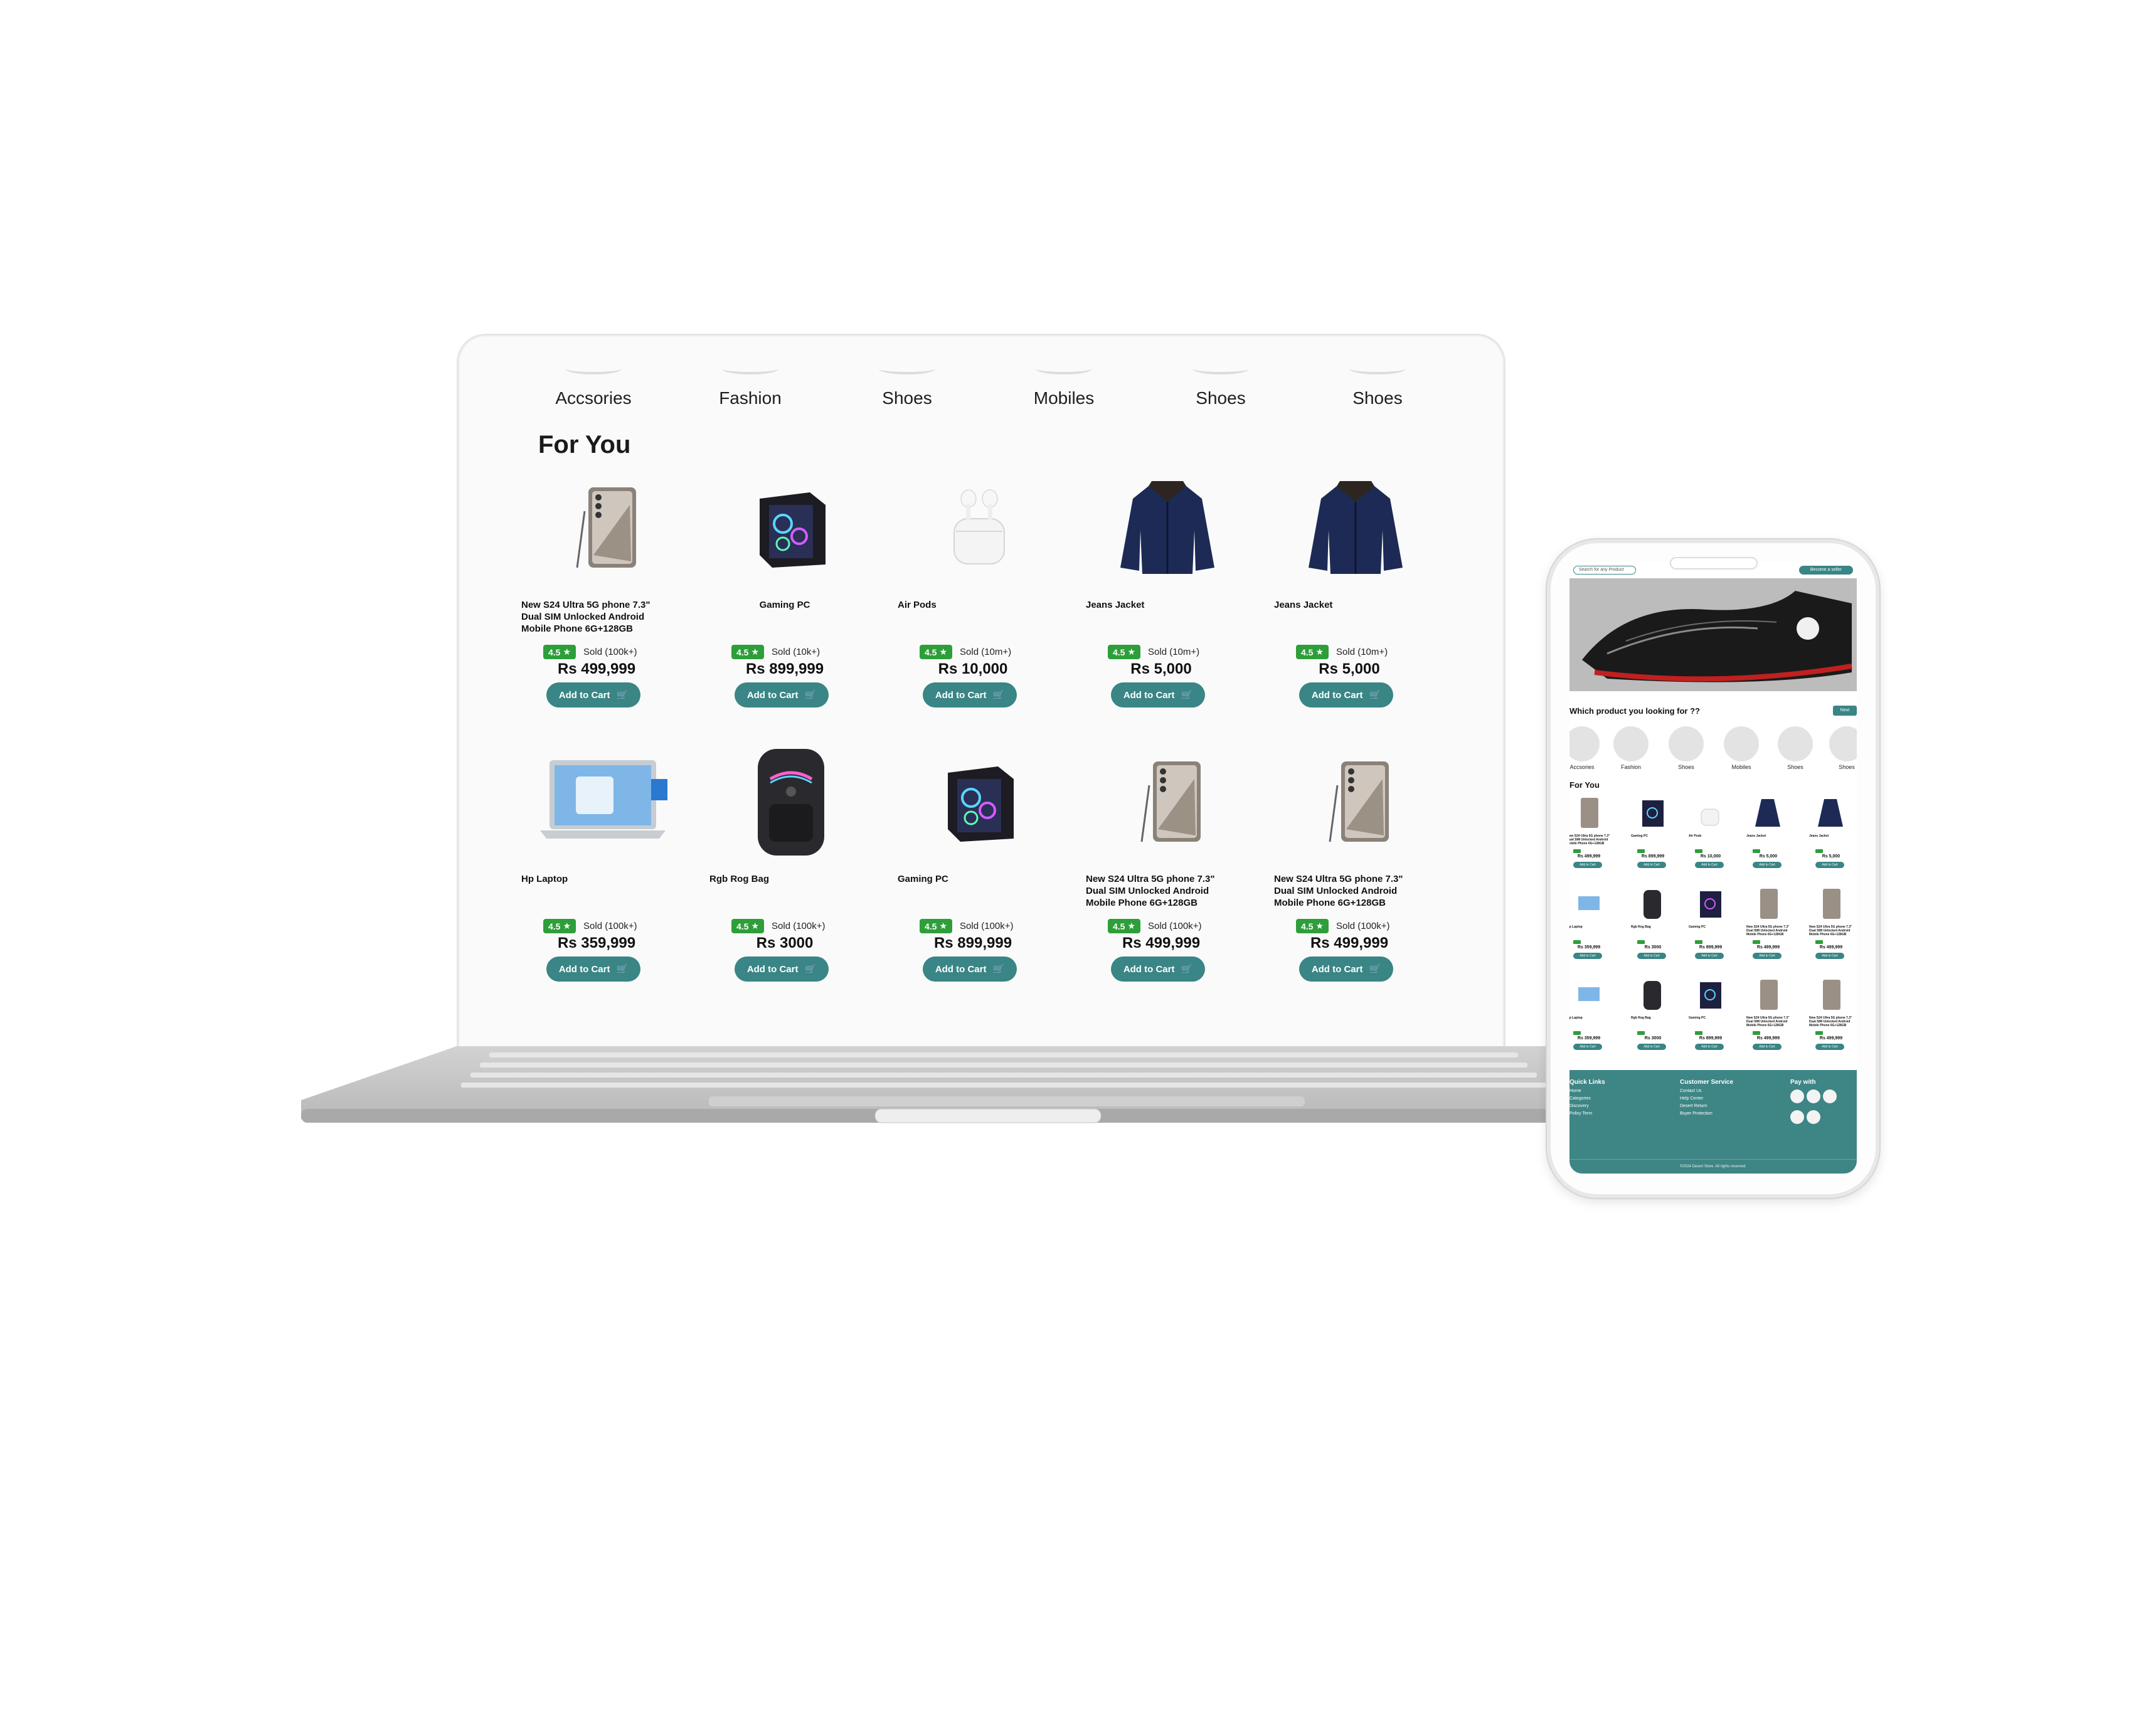 The width and height of the screenshot is (2156, 1733). I want to click on phone-category-label: Fashion, so click(1631, 767).